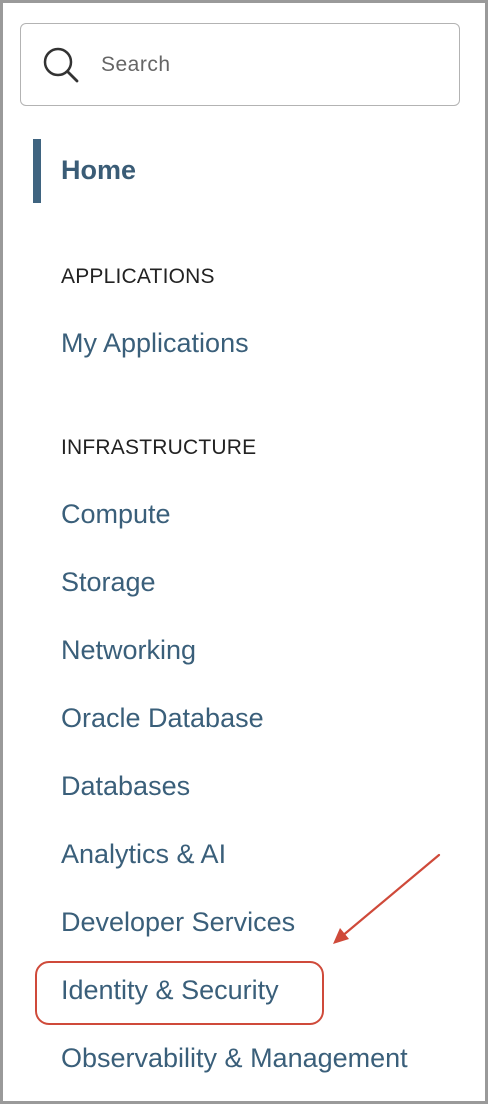 The height and width of the screenshot is (1104, 488). I want to click on nav-item-home: Home, so click(98, 170).